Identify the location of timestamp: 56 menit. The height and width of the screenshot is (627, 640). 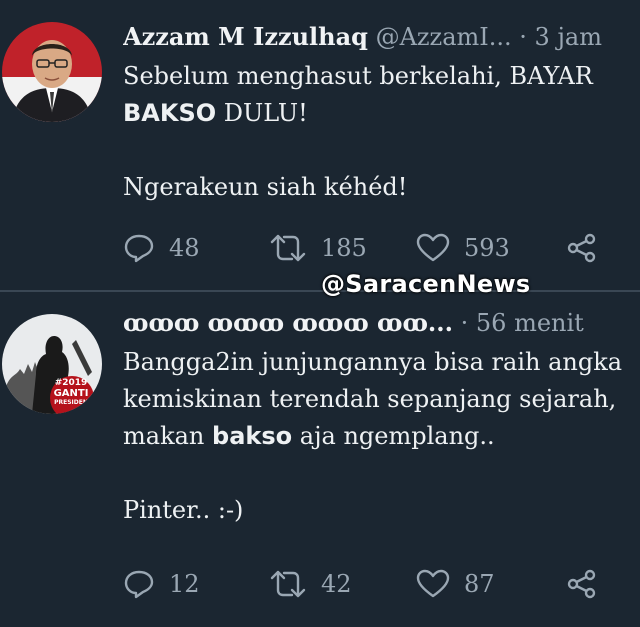
(530, 323).